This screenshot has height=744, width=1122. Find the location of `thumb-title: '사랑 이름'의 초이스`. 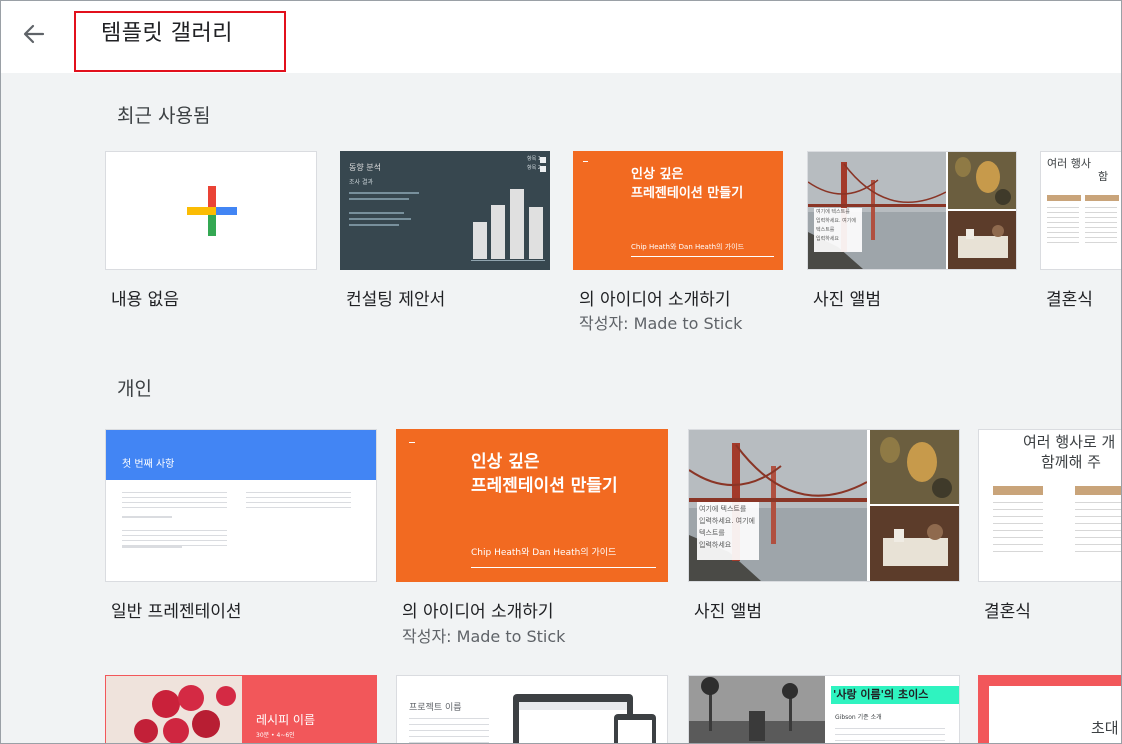

thumb-title: '사랑 이름'의 초이스 is located at coordinates (881, 694).